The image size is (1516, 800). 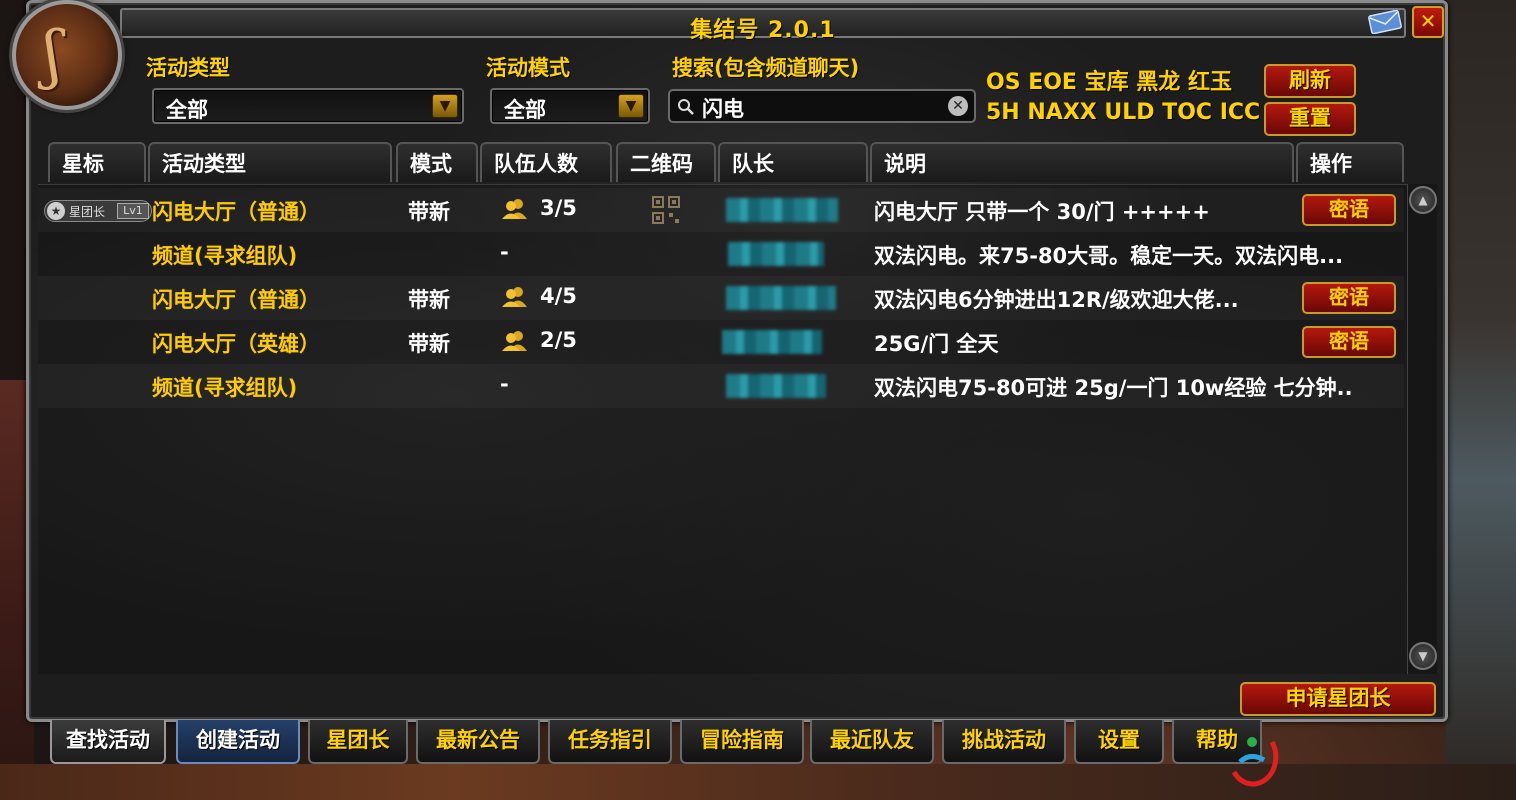 What do you see at coordinates (1423, 200) in the screenshot?
I see `scroll-up-icon: ▲` at bounding box center [1423, 200].